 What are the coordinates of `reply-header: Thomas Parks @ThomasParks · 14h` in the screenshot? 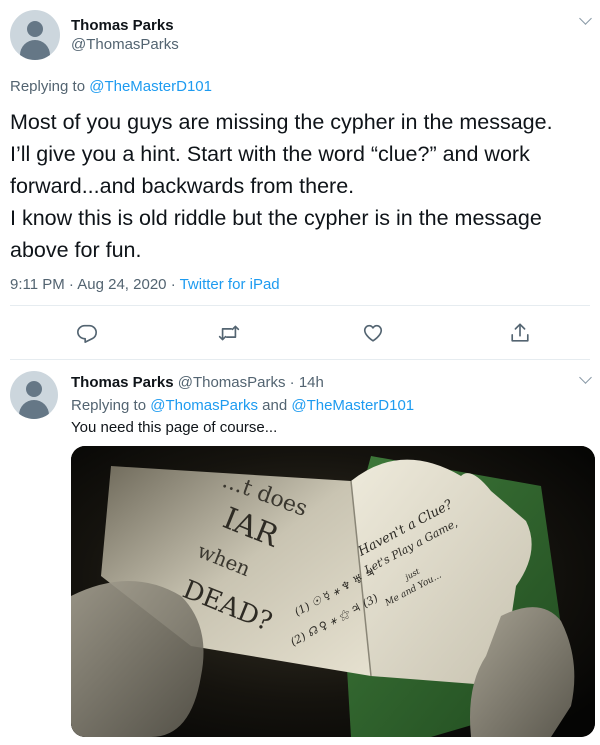 It's located at (197, 382).